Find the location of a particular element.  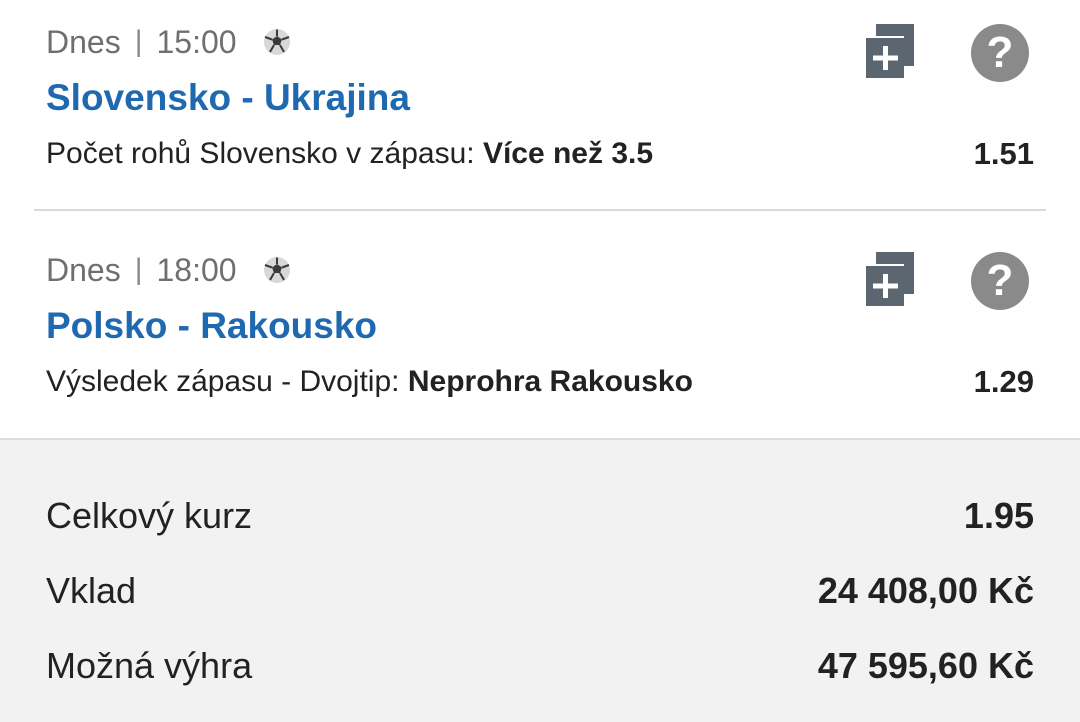

match-link: Slovensko - Ukrajina is located at coordinates (228, 98).